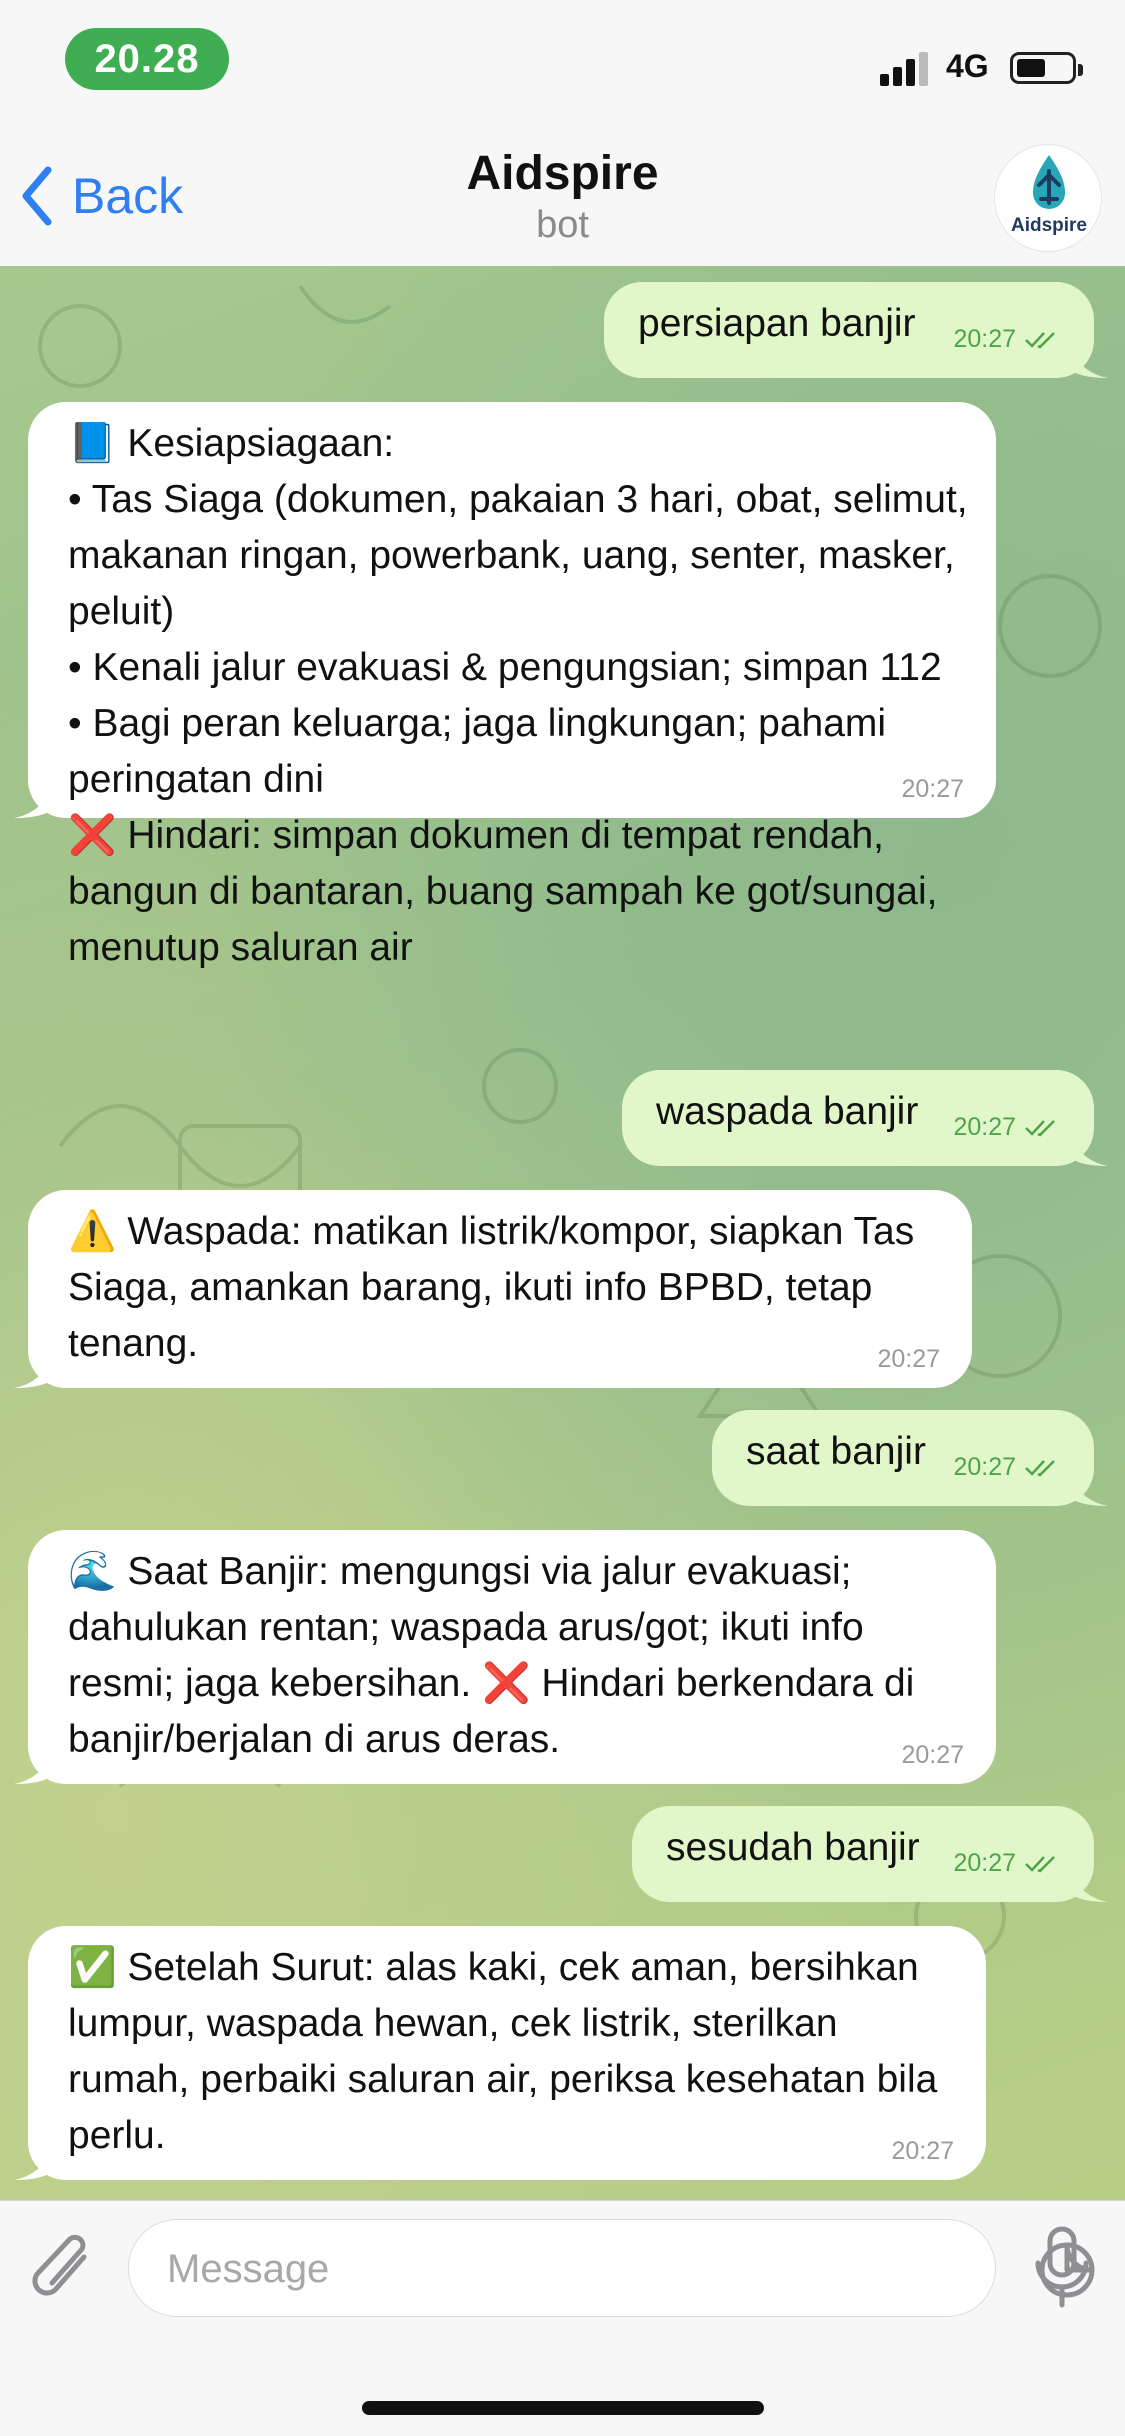 The height and width of the screenshot is (2436, 1125). Describe the element at coordinates (562, 203) in the screenshot. I see `chat-header: Aidspire bot Back Aidspire` at that location.